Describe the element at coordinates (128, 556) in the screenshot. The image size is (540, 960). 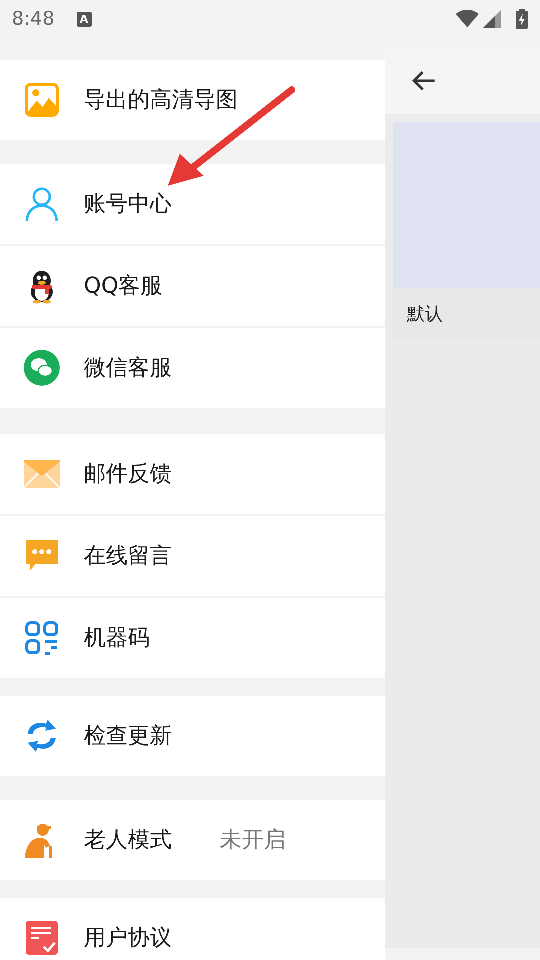
I see `menu-item-label: 在线留言` at that location.